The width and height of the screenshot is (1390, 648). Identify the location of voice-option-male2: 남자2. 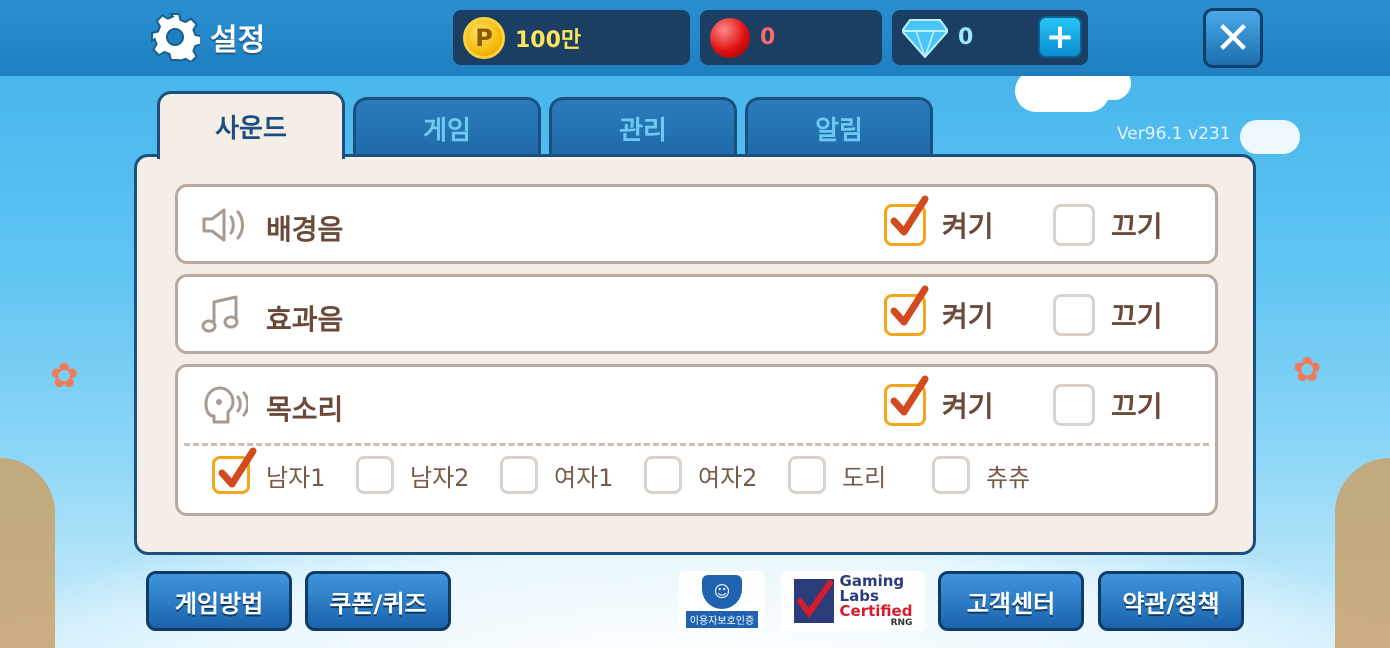
(428, 475).